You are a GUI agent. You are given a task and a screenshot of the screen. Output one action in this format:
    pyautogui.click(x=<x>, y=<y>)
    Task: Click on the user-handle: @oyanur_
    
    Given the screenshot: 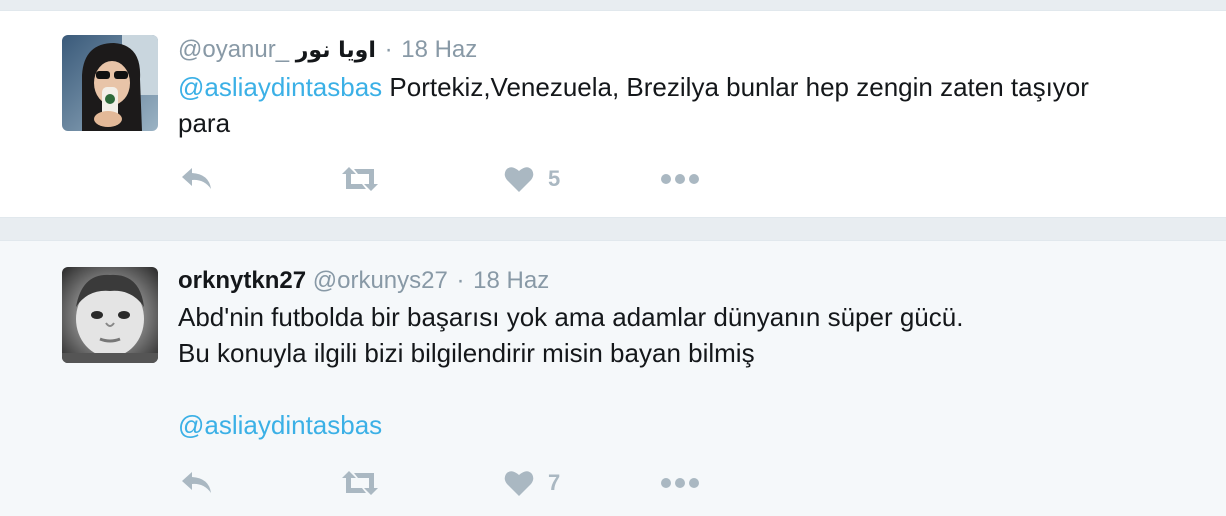 What is the action you would take?
    pyautogui.click(x=233, y=49)
    